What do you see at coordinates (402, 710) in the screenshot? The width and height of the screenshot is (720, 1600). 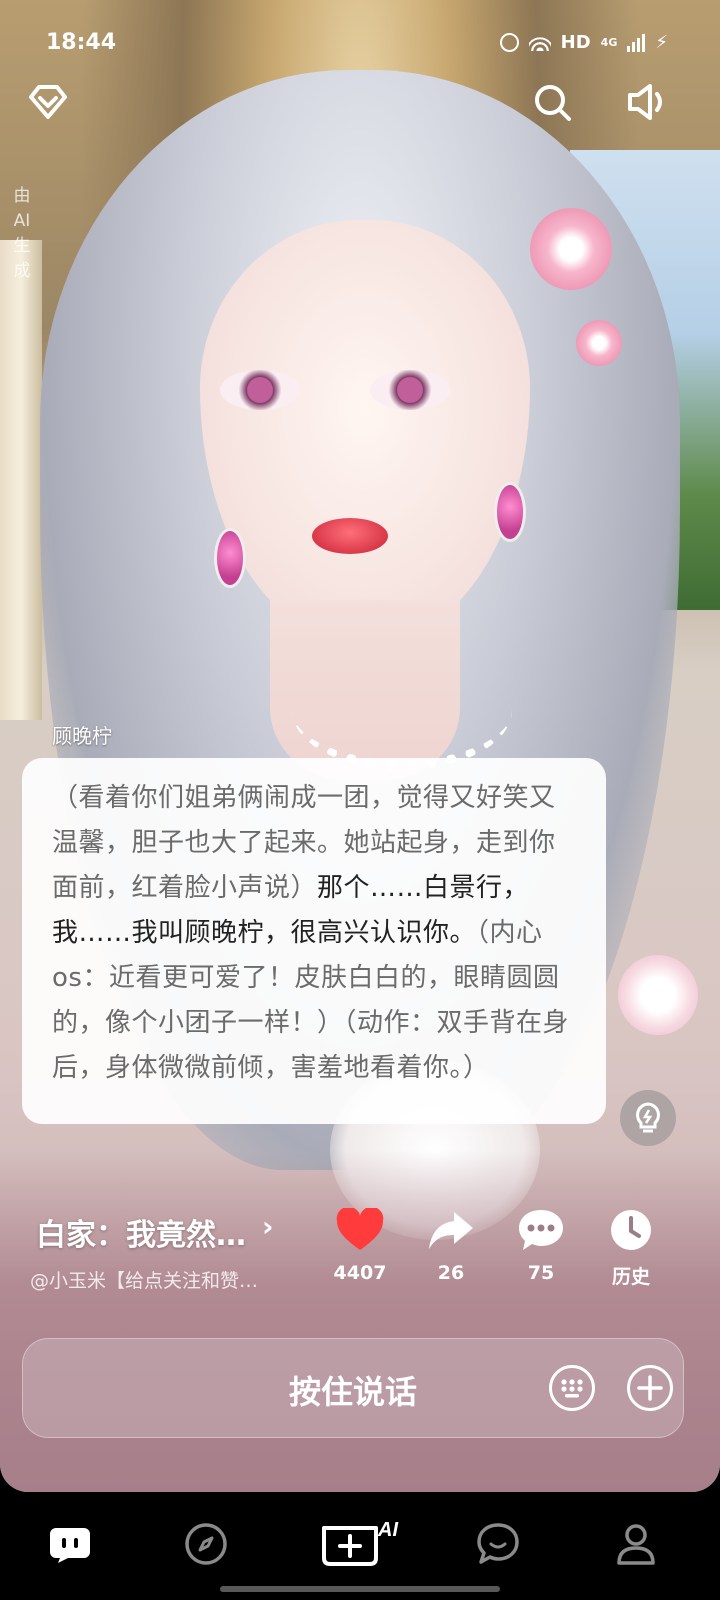 I see `character-necklace` at bounding box center [402, 710].